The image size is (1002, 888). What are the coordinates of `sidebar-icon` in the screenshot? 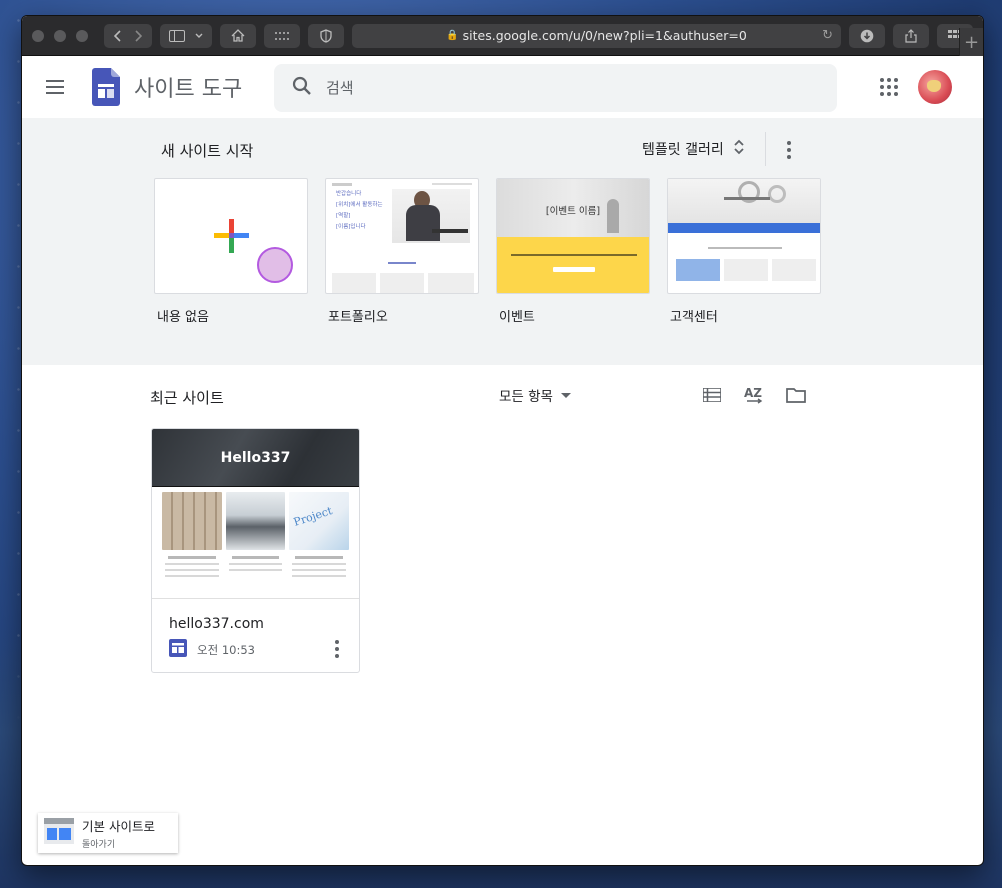 It's located at (177, 35).